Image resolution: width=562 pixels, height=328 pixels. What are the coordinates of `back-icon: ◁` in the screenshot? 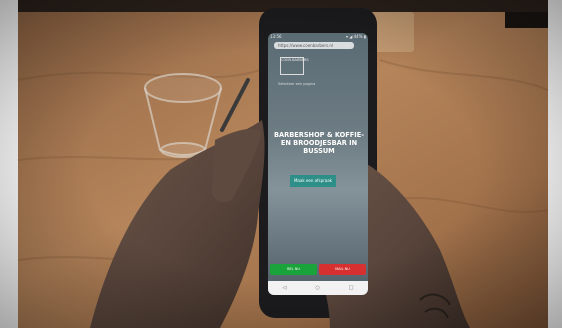 It's located at (285, 288).